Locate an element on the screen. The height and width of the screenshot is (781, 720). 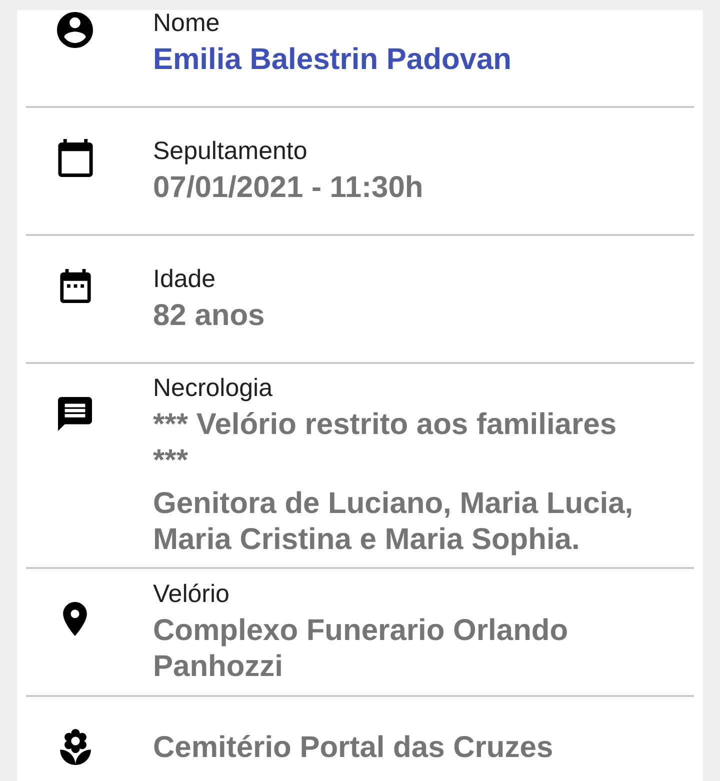
flower-icon is located at coordinates (75, 747).